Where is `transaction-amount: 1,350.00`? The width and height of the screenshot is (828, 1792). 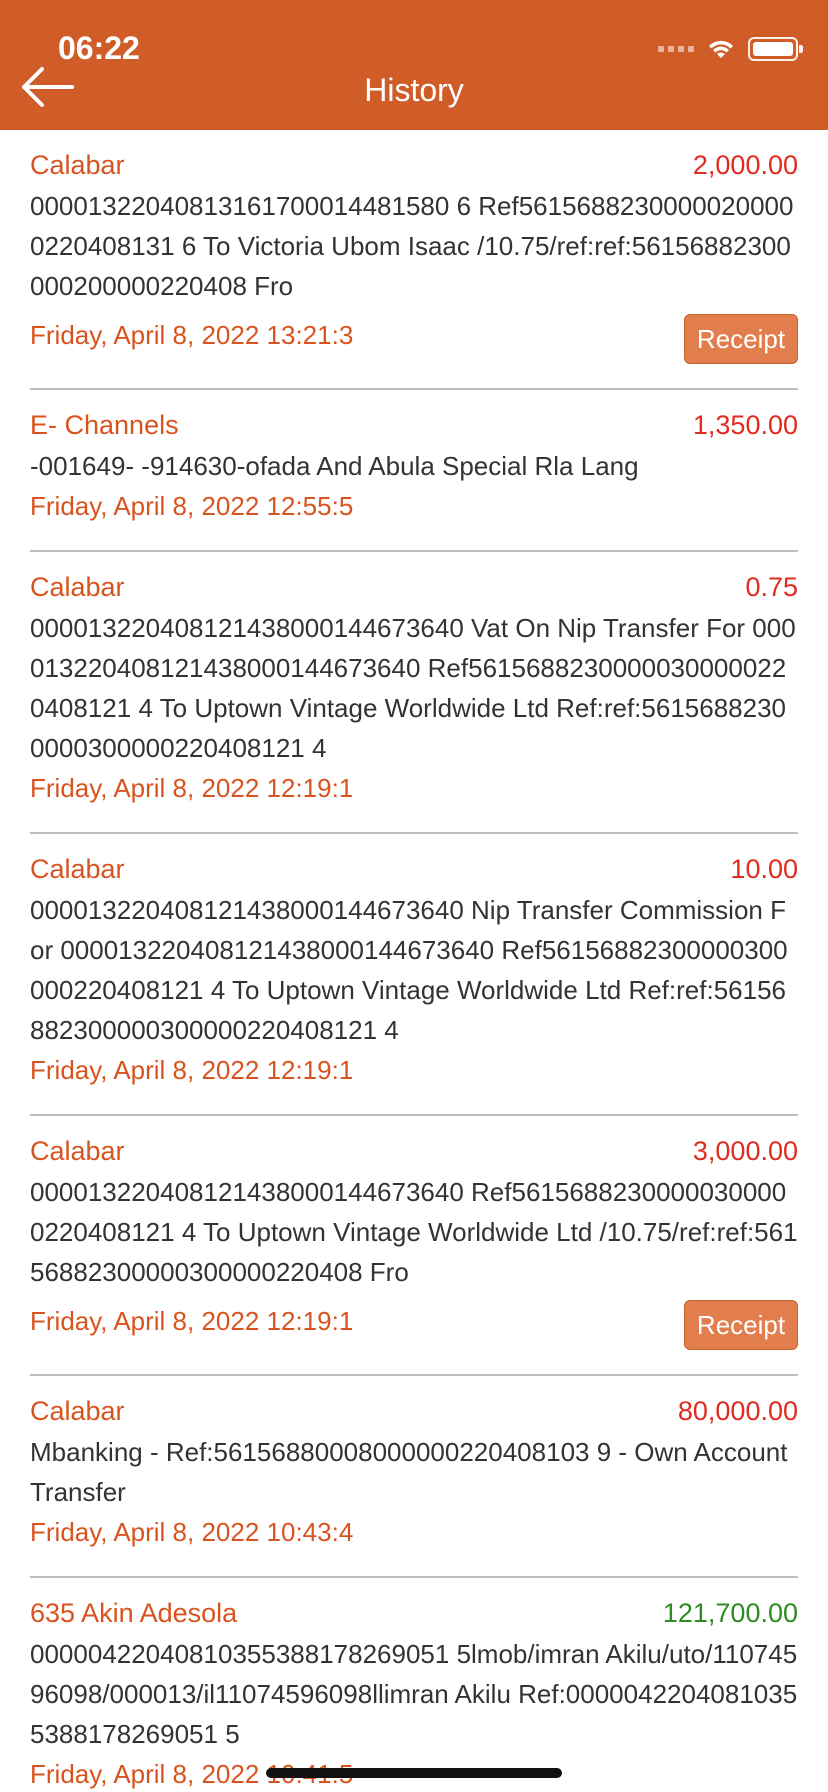 transaction-amount: 1,350.00 is located at coordinates (745, 425).